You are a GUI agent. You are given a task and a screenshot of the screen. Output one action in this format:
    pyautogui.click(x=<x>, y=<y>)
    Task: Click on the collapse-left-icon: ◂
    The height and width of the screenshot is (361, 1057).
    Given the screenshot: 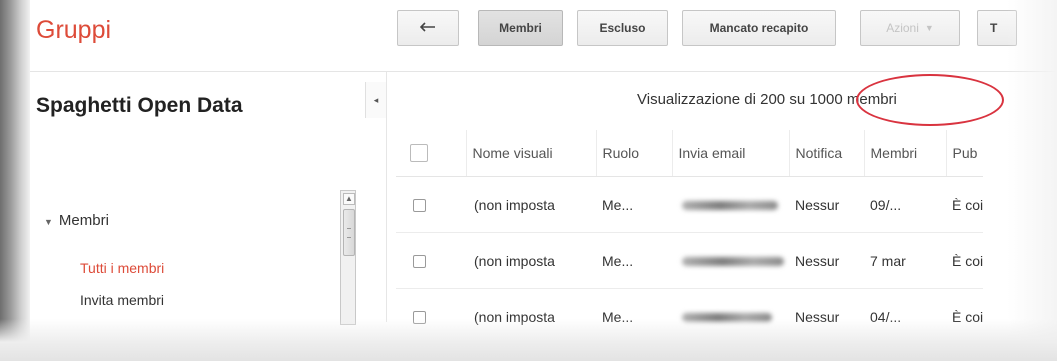 What is the action you would take?
    pyautogui.click(x=376, y=99)
    